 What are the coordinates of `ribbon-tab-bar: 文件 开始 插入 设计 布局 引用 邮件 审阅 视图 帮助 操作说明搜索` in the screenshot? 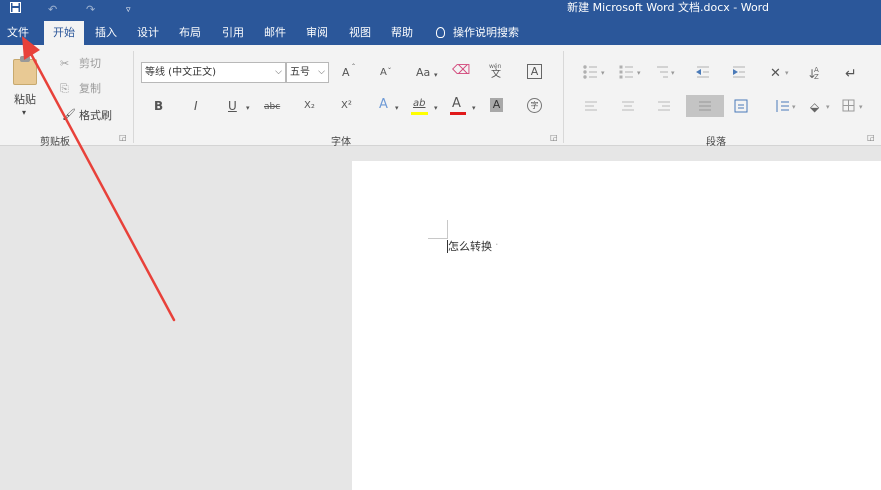 It's located at (440, 33).